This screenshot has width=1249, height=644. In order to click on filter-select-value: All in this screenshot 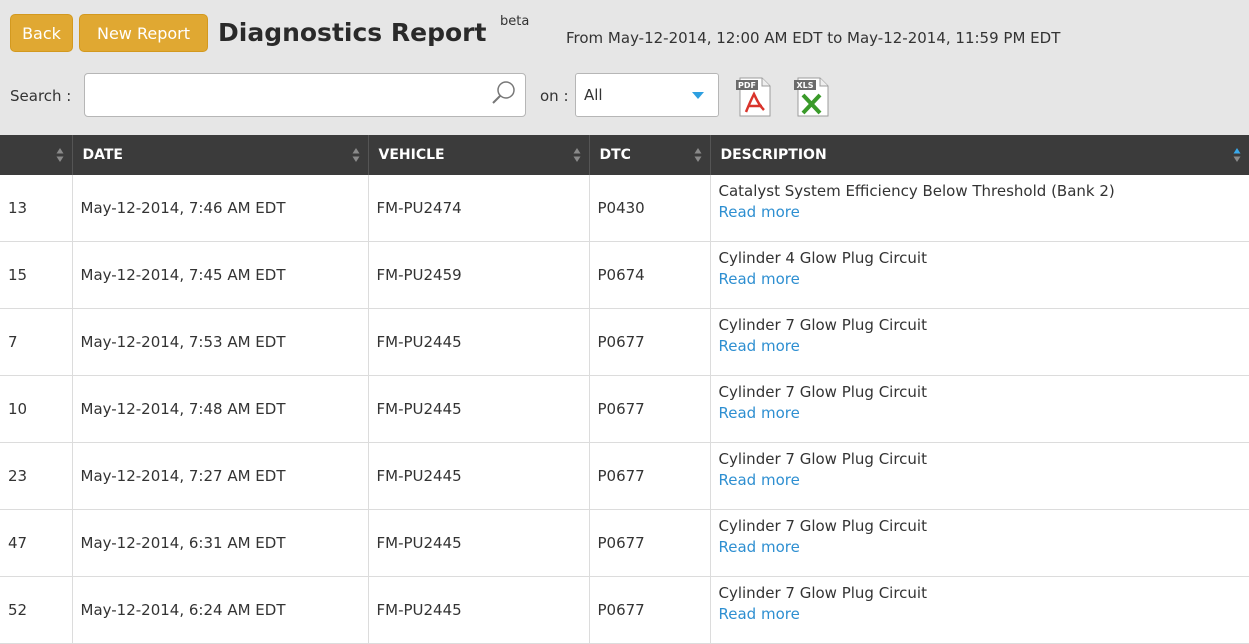, I will do `click(593, 95)`.